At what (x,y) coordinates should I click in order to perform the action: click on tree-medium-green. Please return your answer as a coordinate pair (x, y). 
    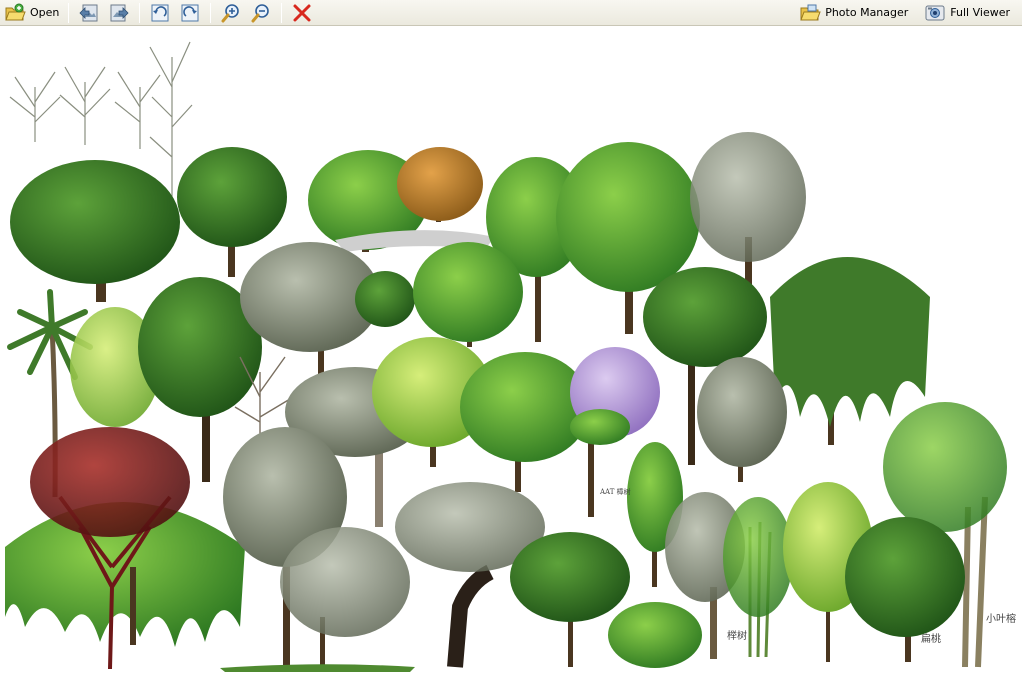
    Looking at the image, I should click on (525, 422).